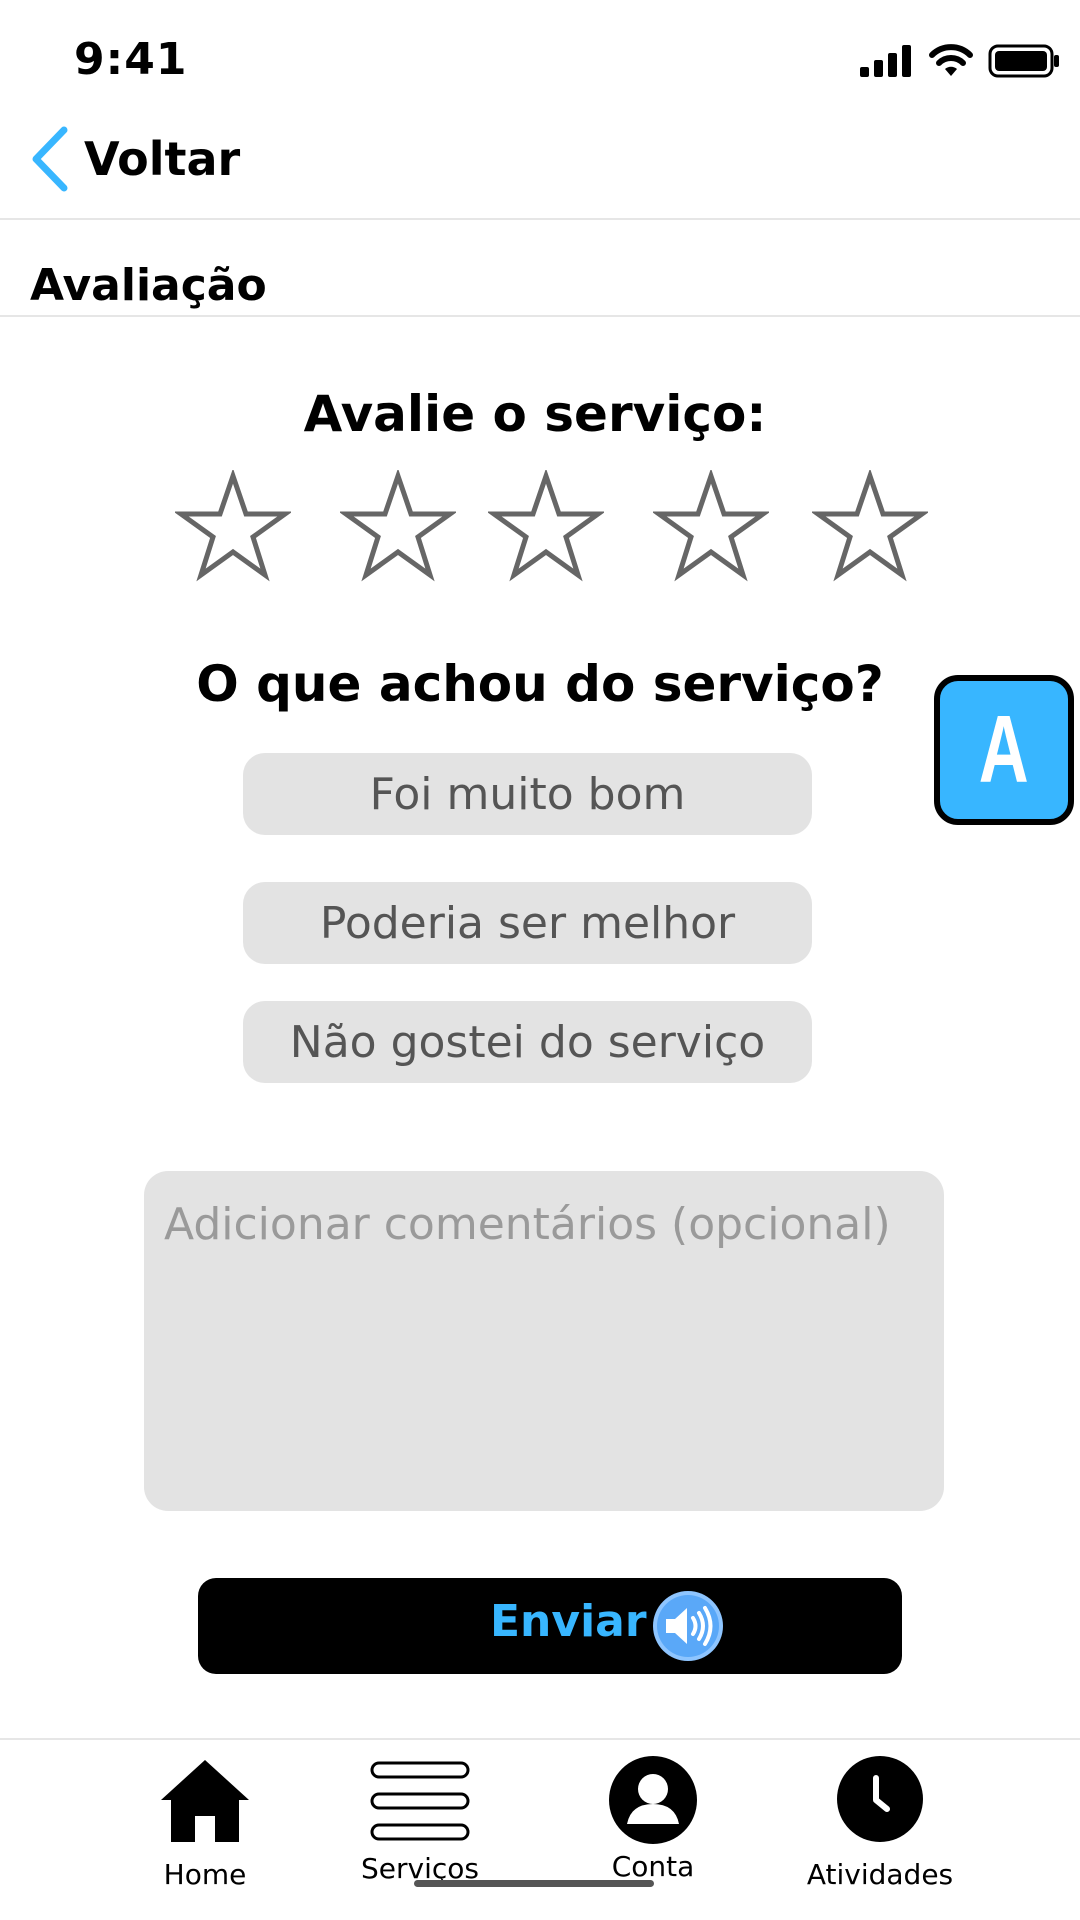  I want to click on option-could-be-better: Poderia ser melhor, so click(527, 923).